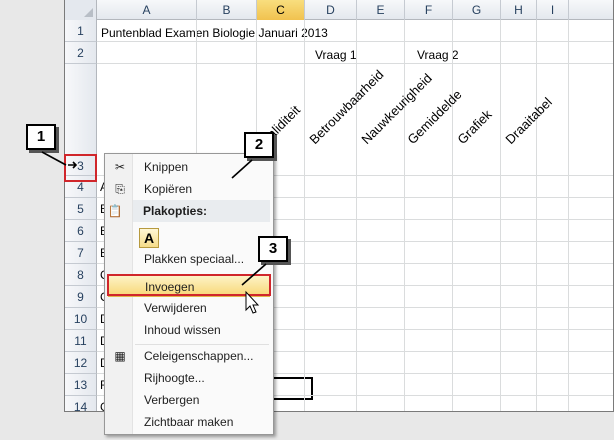  I want to click on row-header-2: 2, so click(81, 53).